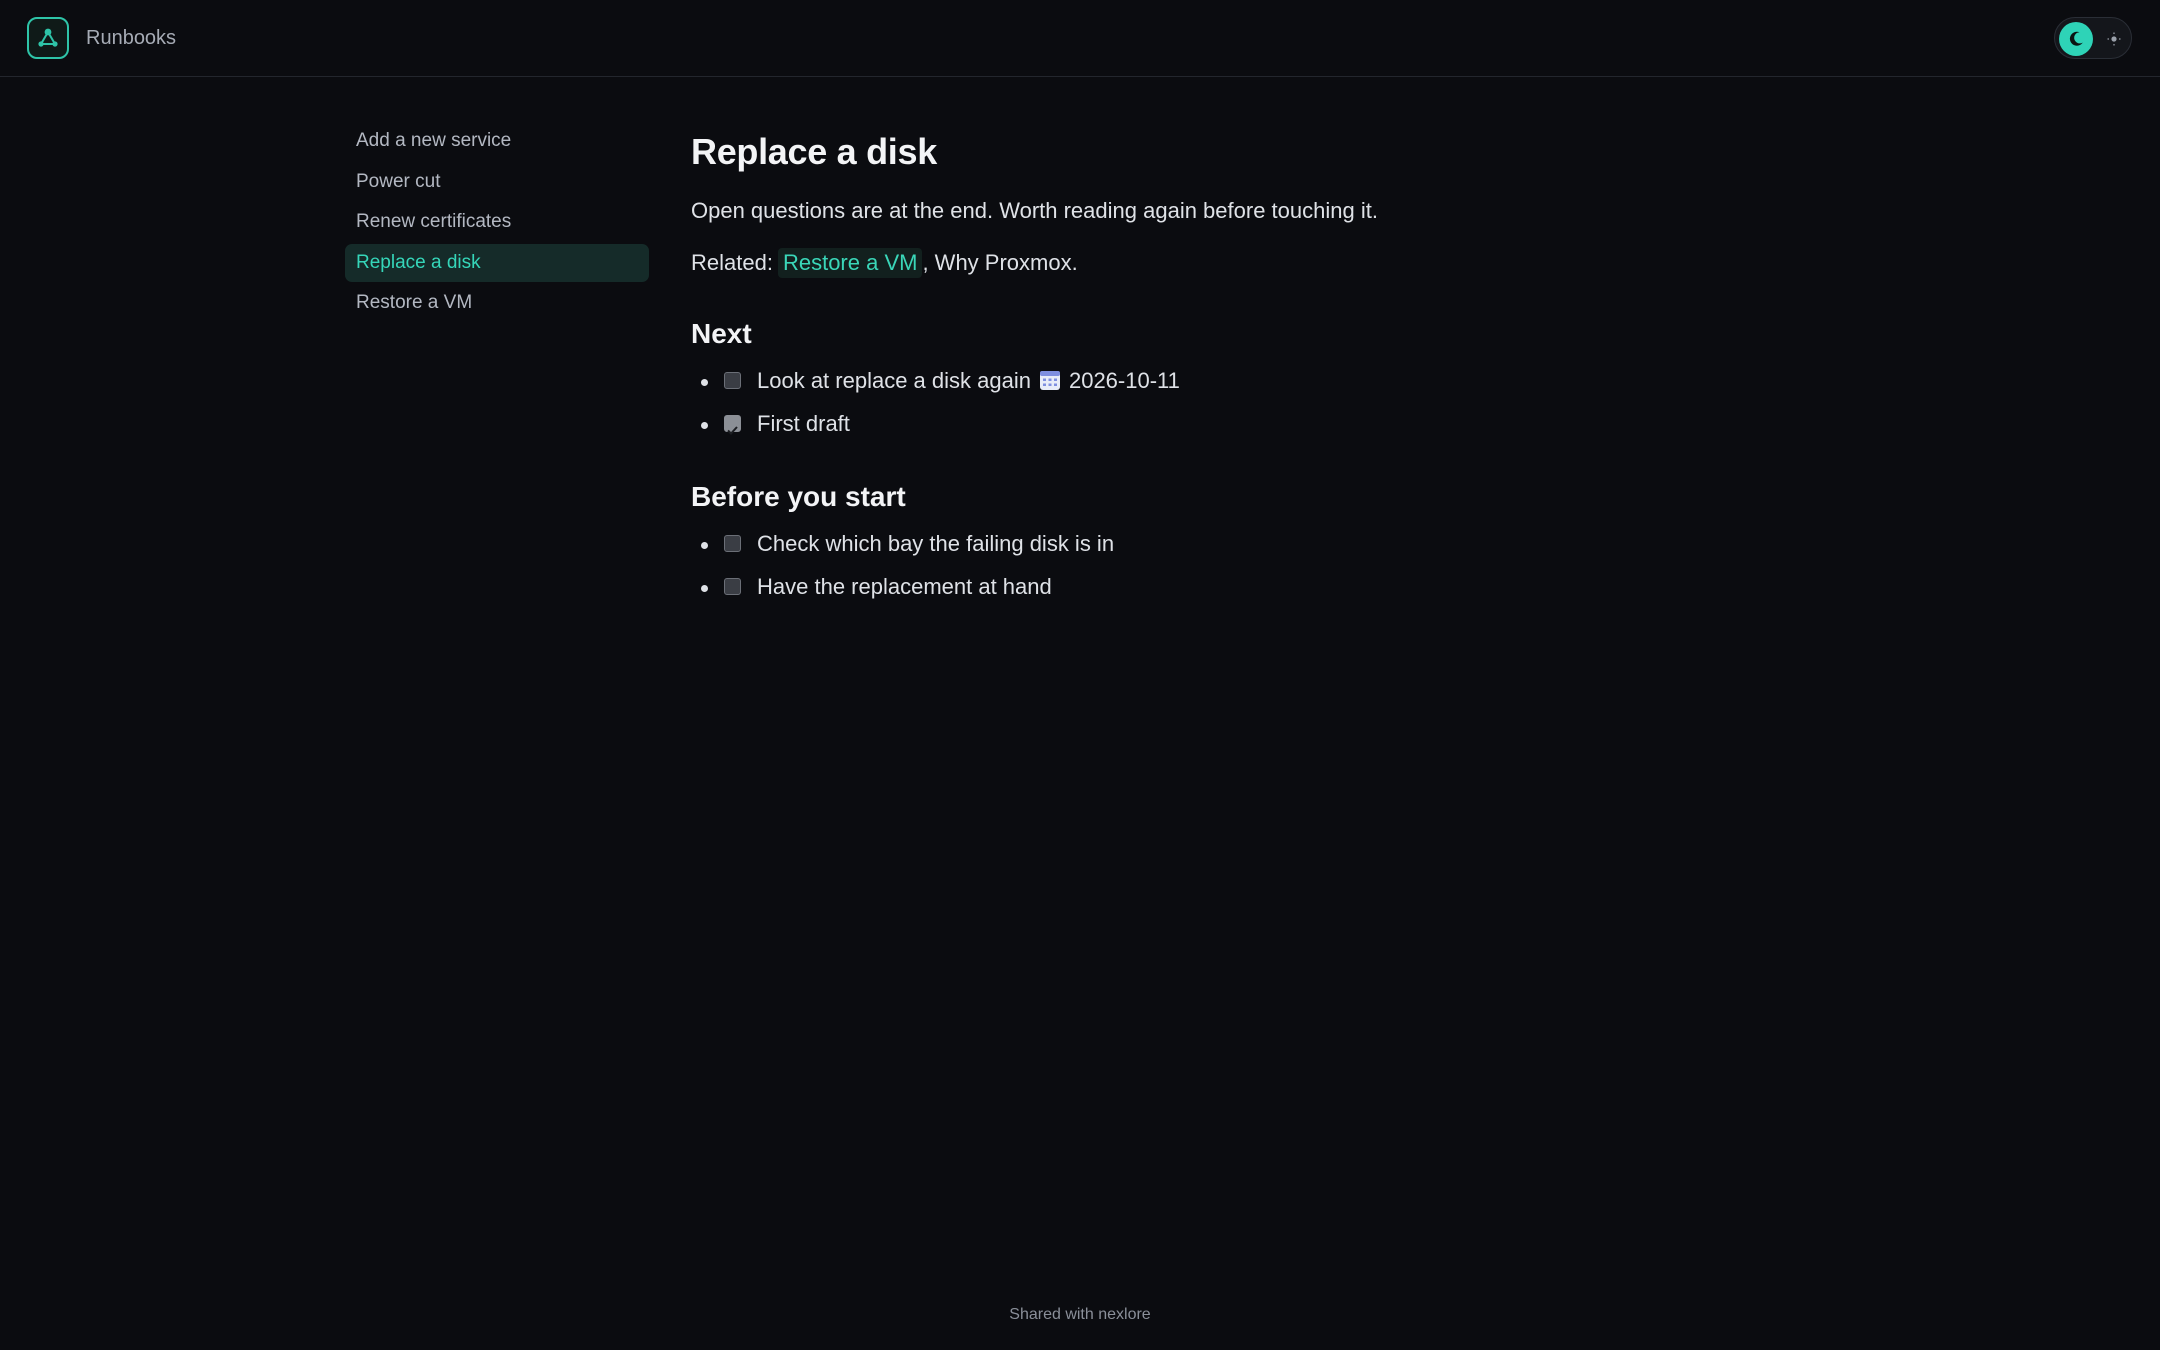 This screenshot has width=2160, height=1350. What do you see at coordinates (798, 496) in the screenshot?
I see `section-heading-before-you-start: Before you start` at bounding box center [798, 496].